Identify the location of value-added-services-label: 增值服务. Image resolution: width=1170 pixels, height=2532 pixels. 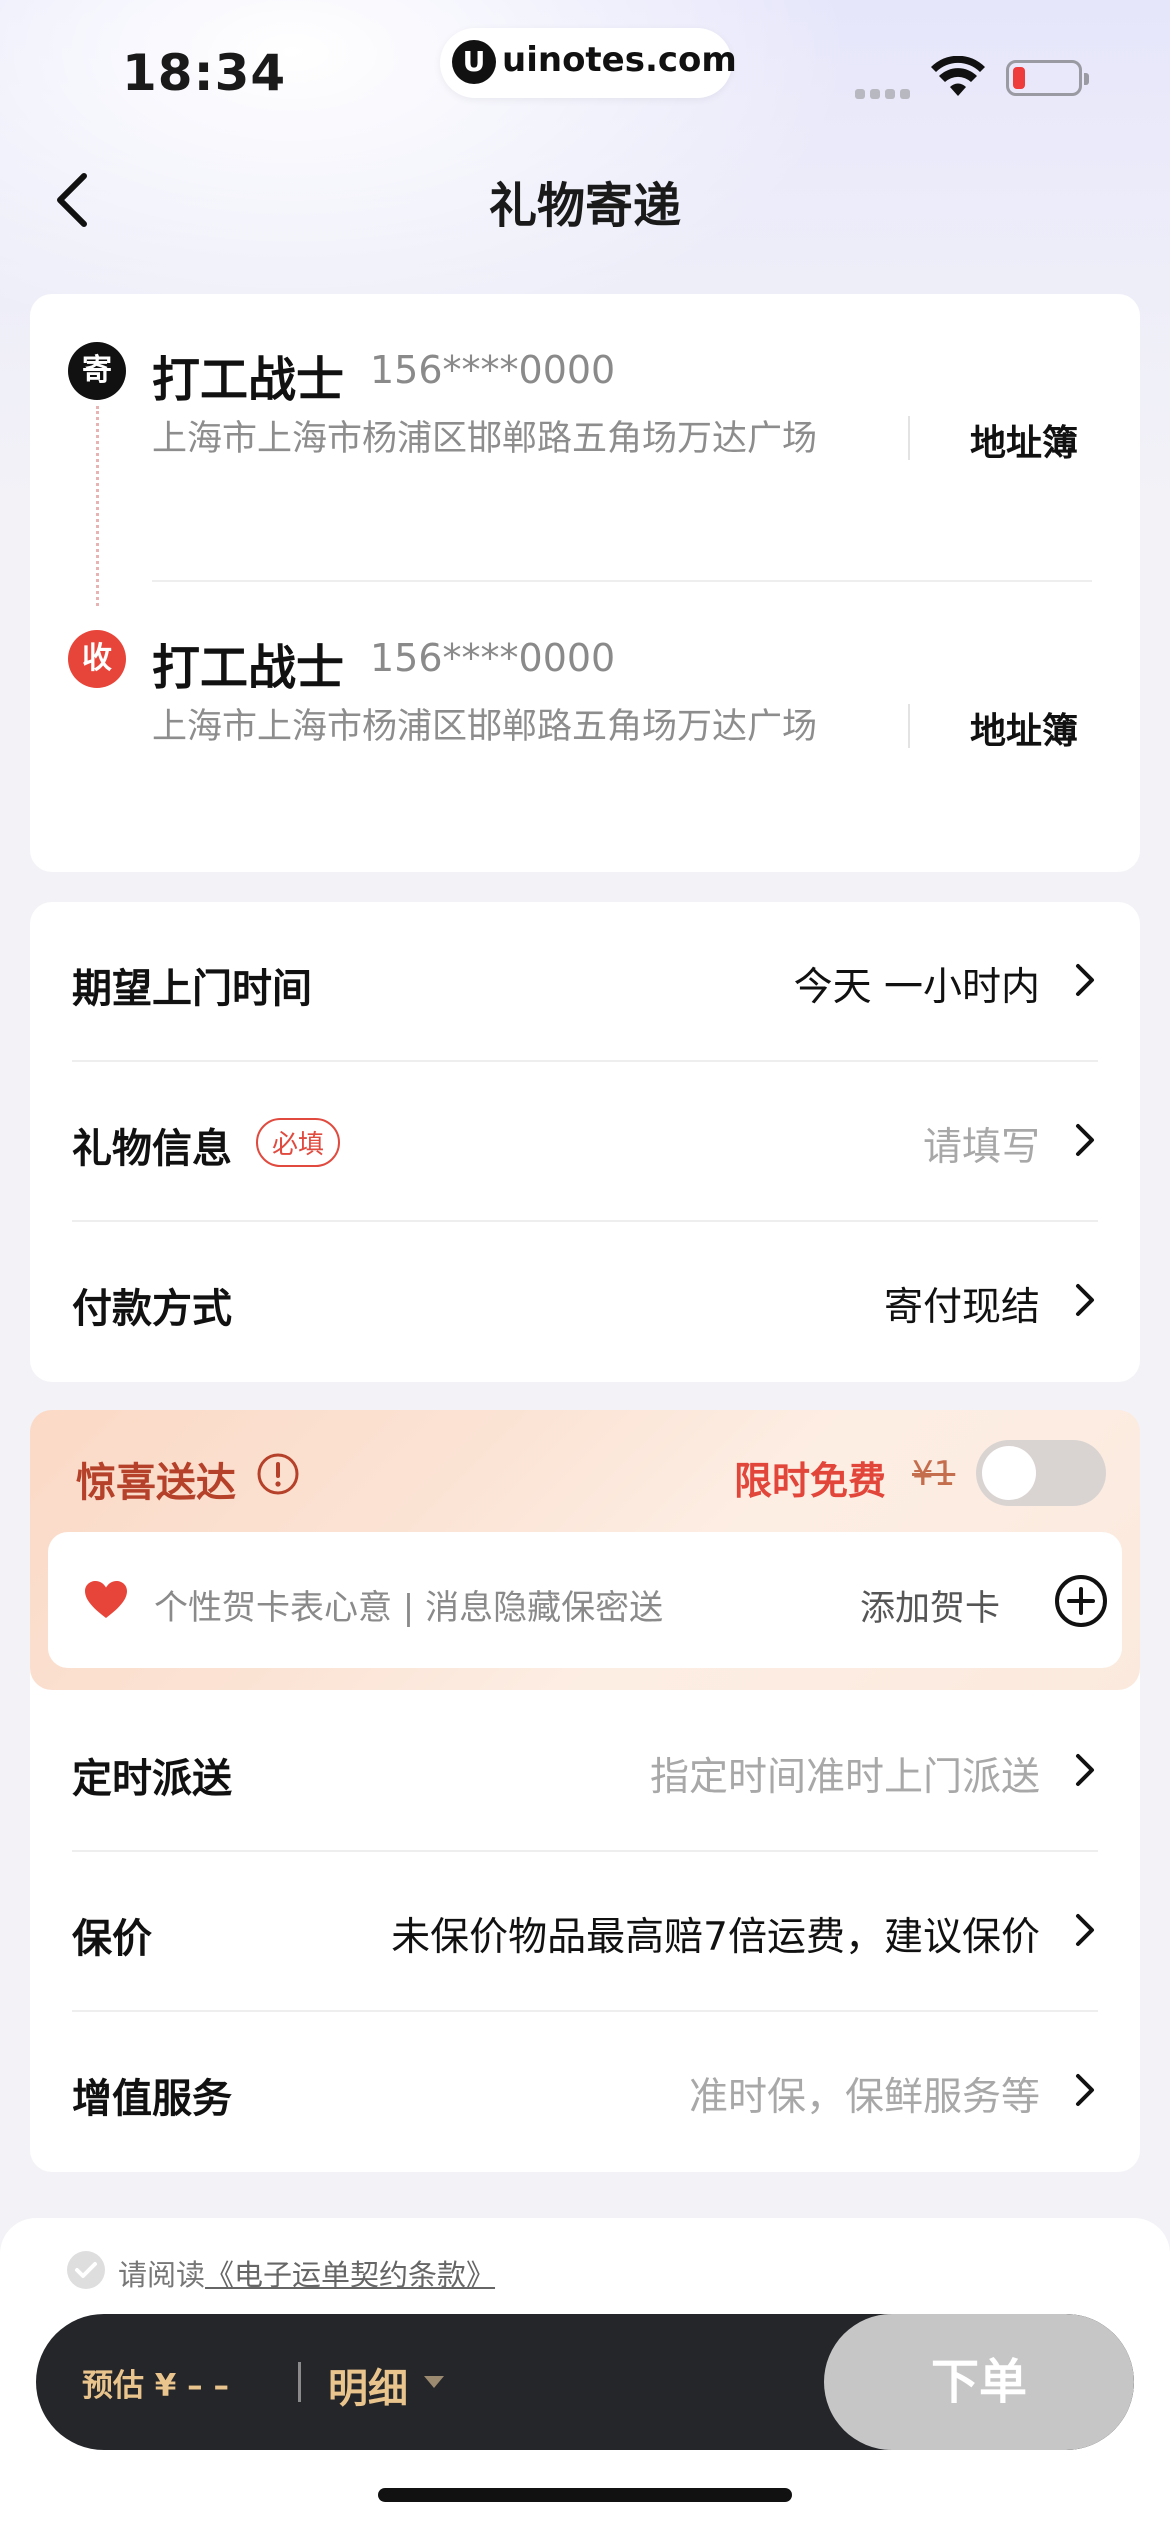
(152, 2099).